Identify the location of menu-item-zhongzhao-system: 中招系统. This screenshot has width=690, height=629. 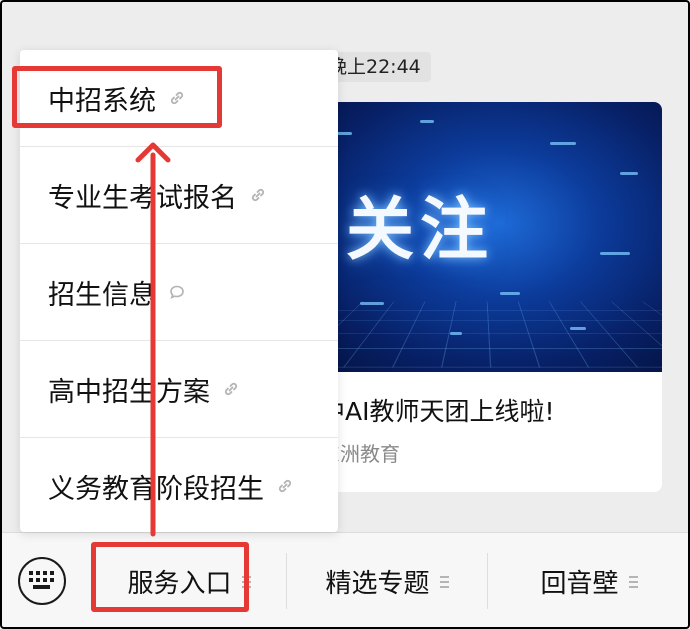
(179, 98).